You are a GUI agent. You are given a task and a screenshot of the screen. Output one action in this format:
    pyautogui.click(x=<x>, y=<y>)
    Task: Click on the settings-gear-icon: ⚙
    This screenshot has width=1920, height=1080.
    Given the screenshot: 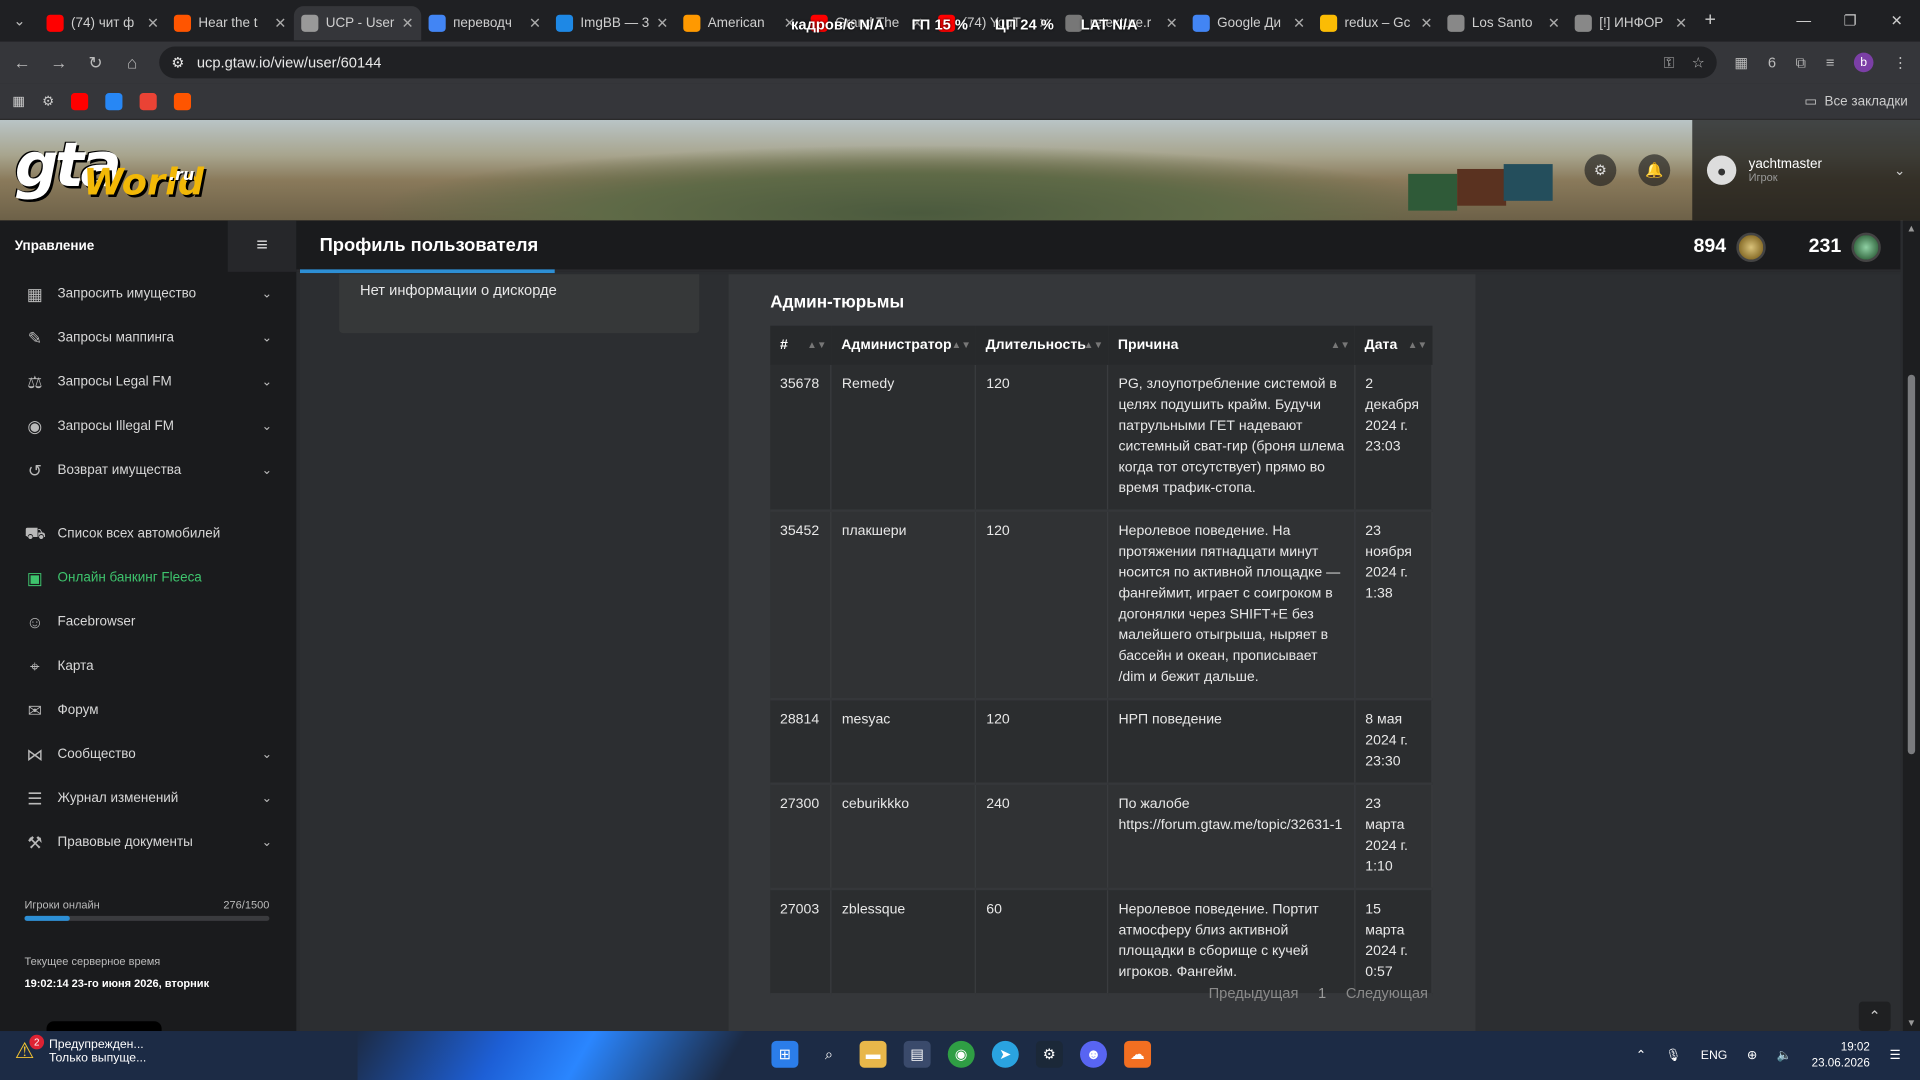 What is the action you would take?
    pyautogui.click(x=1600, y=170)
    